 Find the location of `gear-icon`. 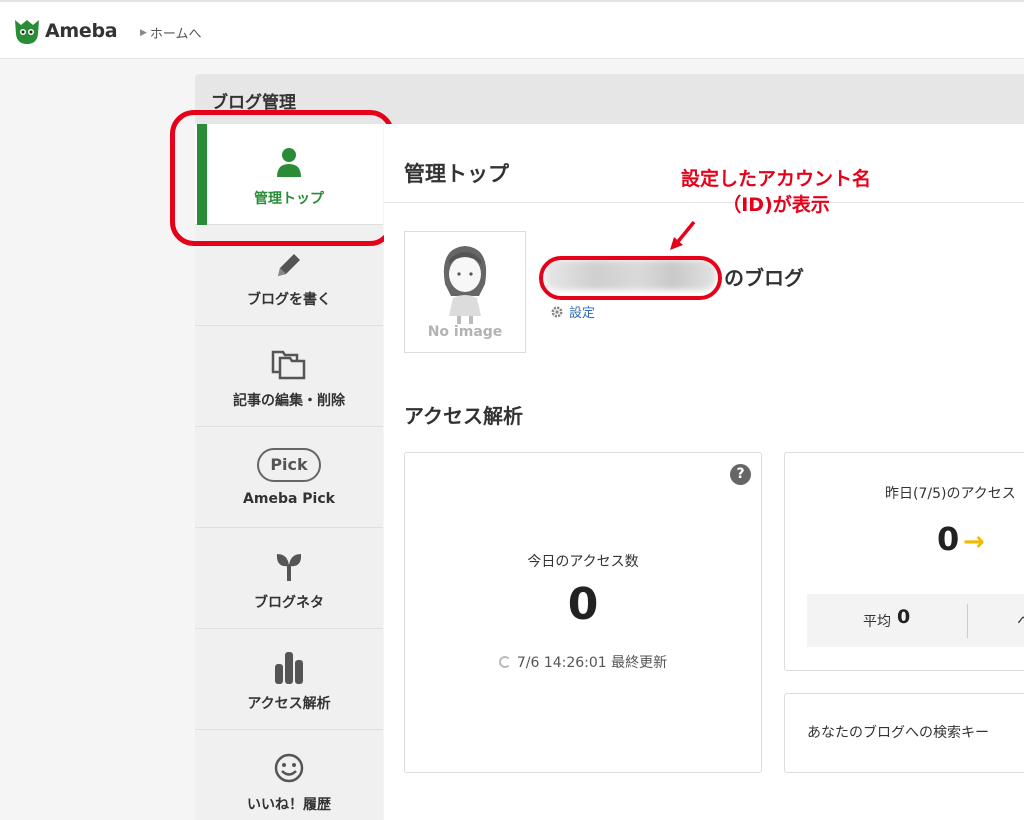

gear-icon is located at coordinates (557, 311).